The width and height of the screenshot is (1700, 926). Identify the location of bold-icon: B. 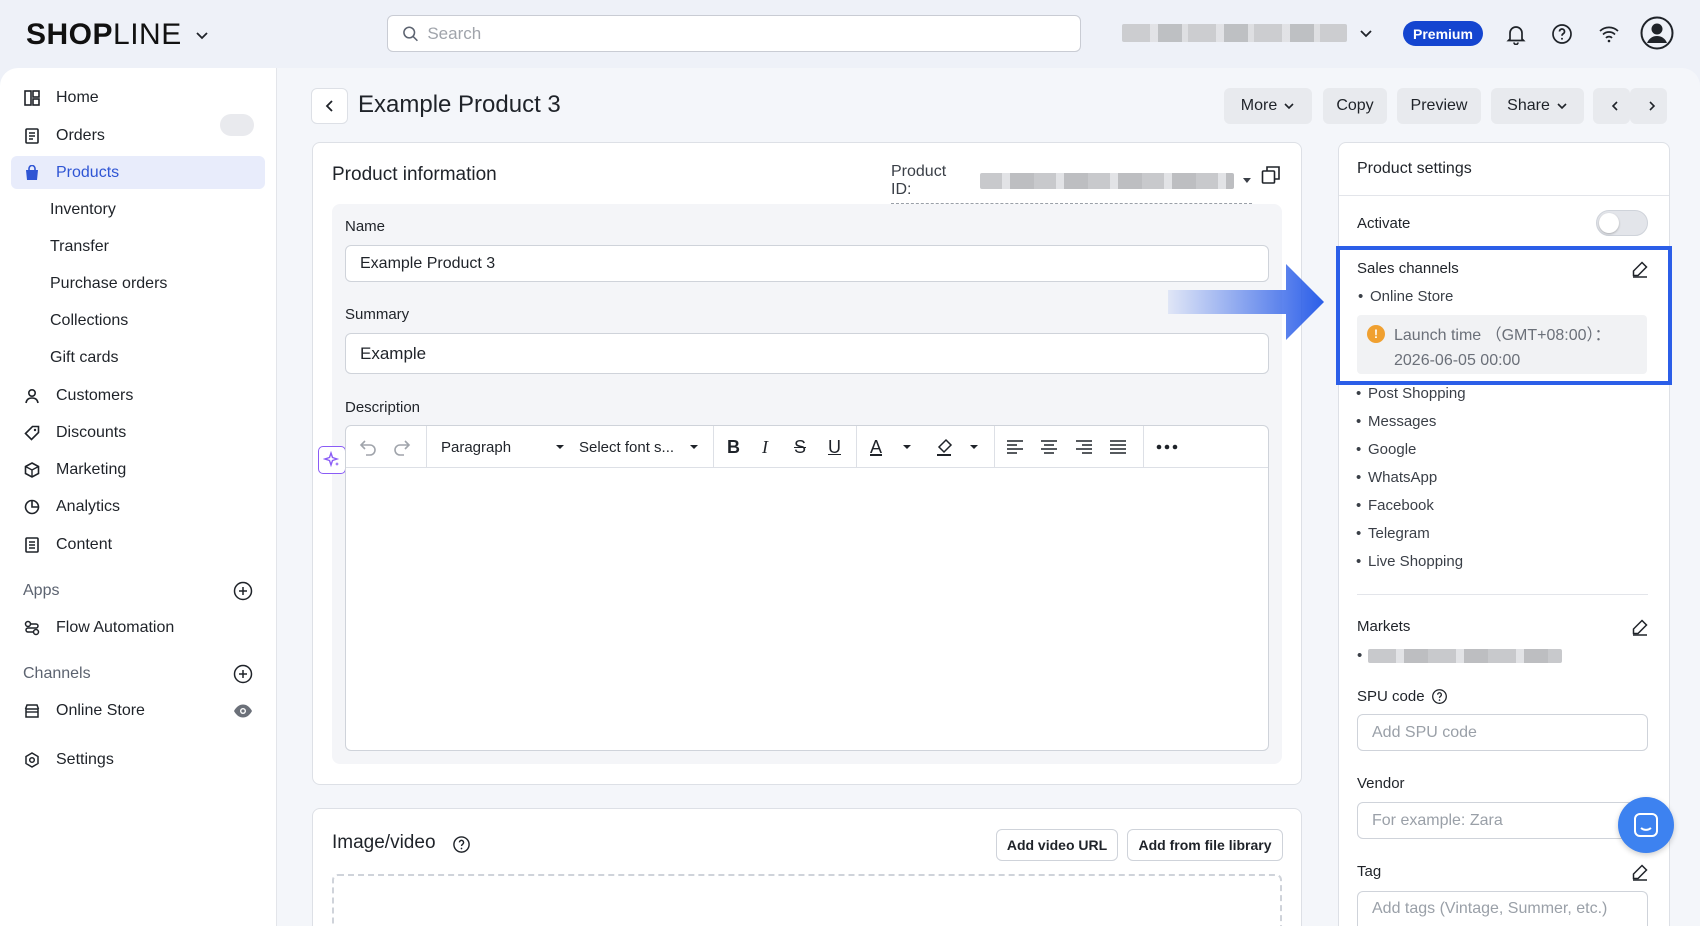
(733, 447).